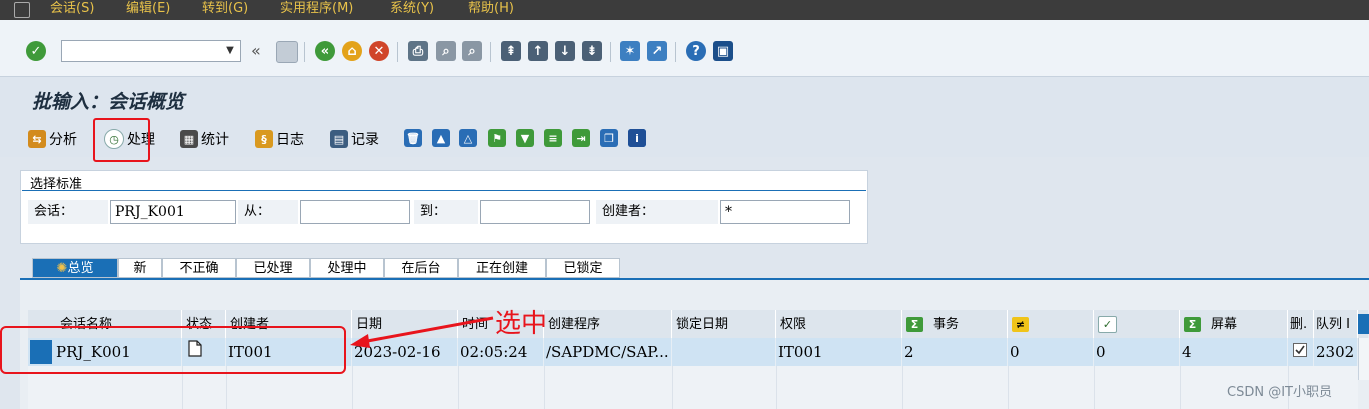 The height and width of the screenshot is (409, 1369). Describe the element at coordinates (914, 324) in the screenshot. I see `sum-icon: Σ` at that location.